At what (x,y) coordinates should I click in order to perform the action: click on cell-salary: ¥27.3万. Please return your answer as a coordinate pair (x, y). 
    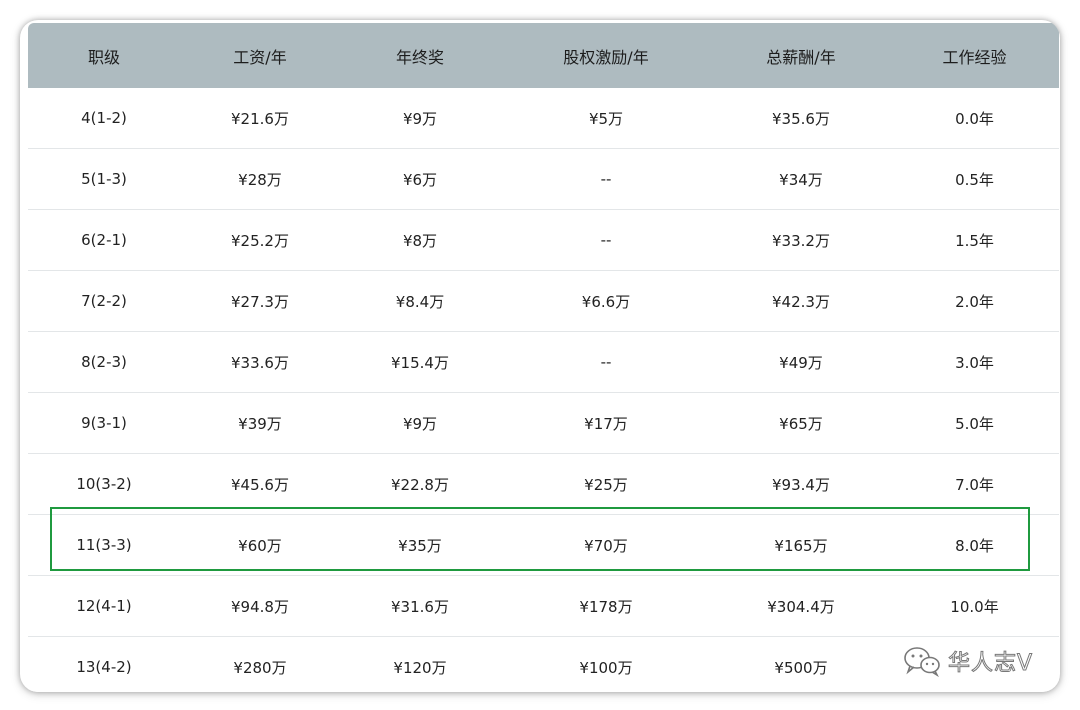
    Looking at the image, I should click on (260, 301).